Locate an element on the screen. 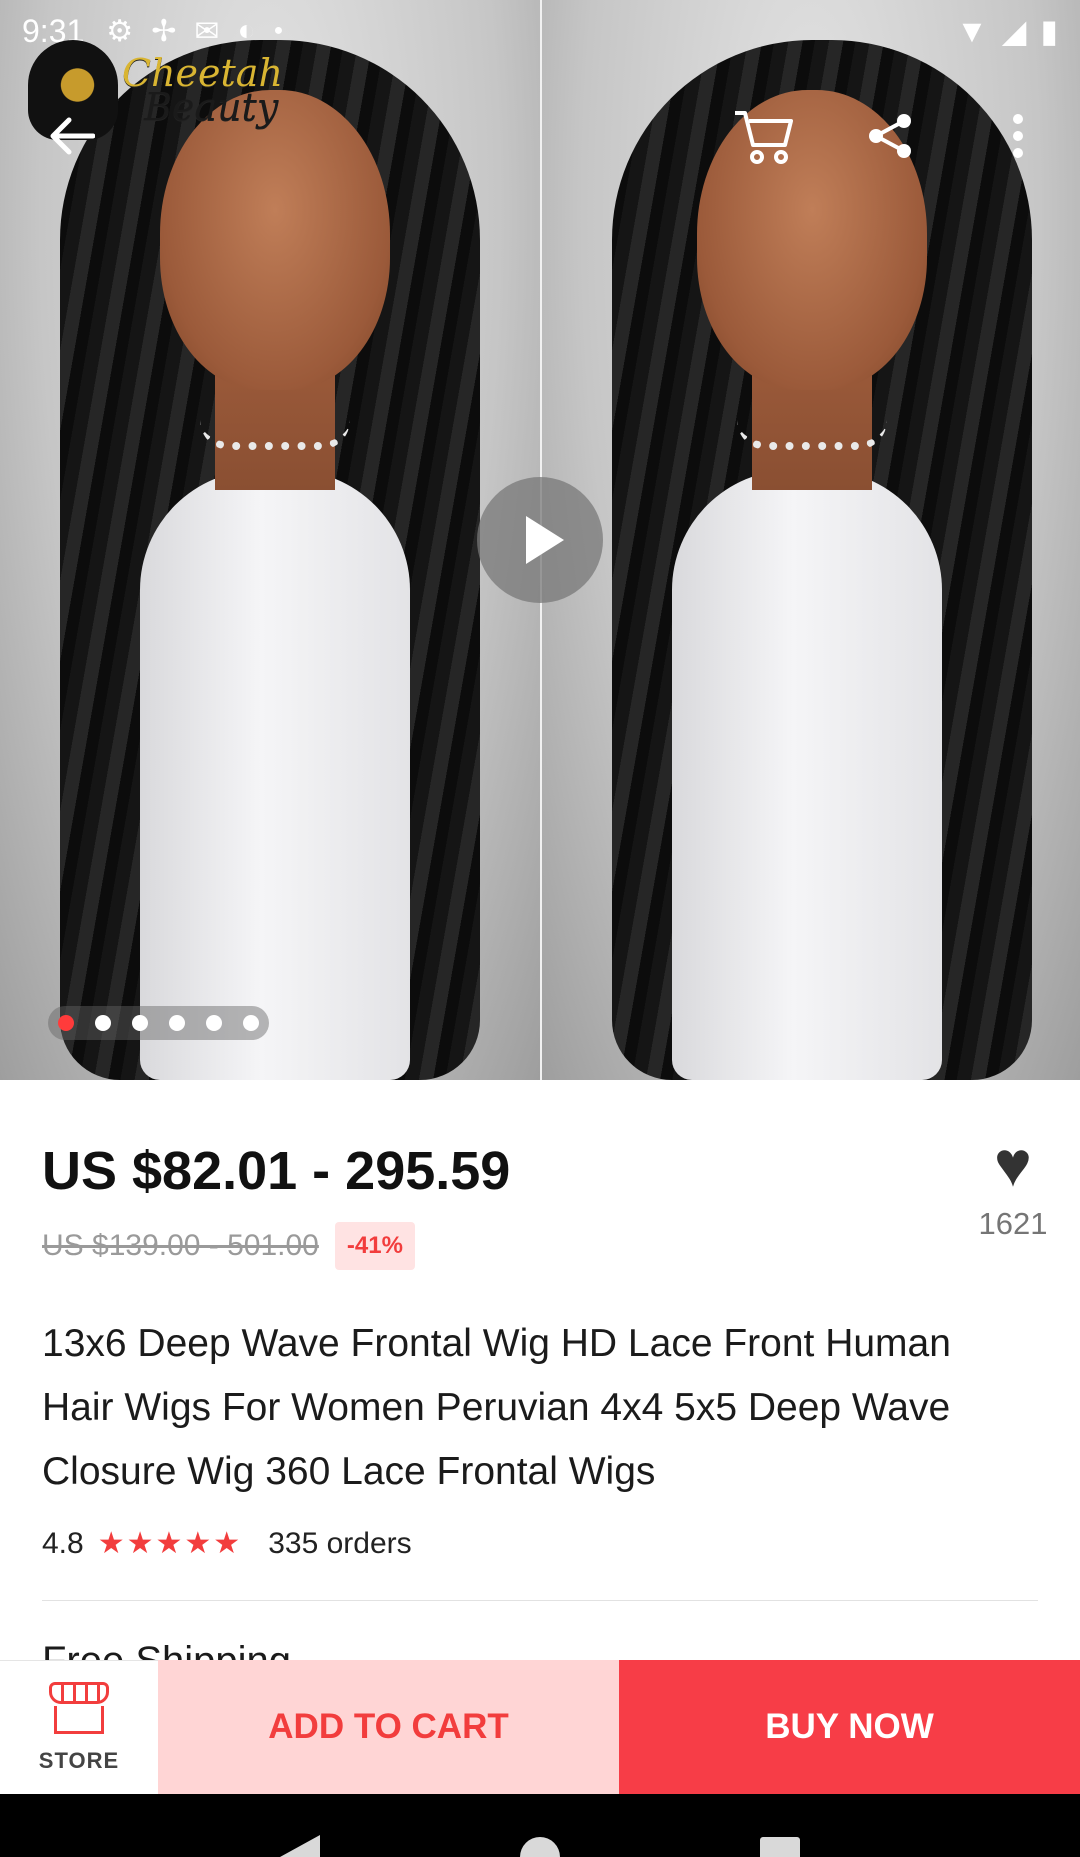 This screenshot has width=1080, height=1857. share-button is located at coordinates (890, 136).